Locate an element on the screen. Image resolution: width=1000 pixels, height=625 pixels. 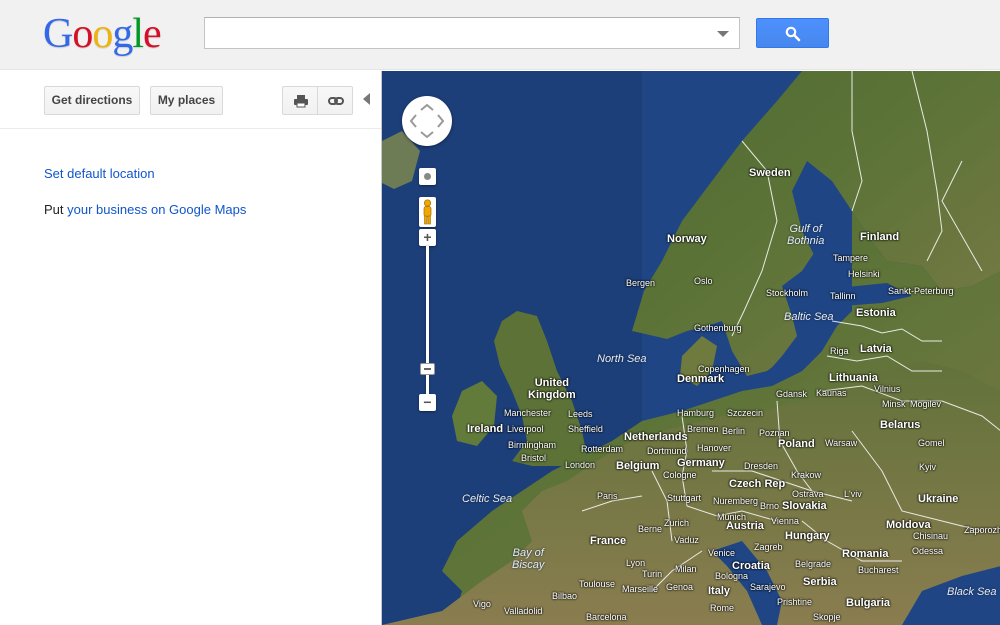
label-bristol: Bristol is located at coordinates (534, 458).